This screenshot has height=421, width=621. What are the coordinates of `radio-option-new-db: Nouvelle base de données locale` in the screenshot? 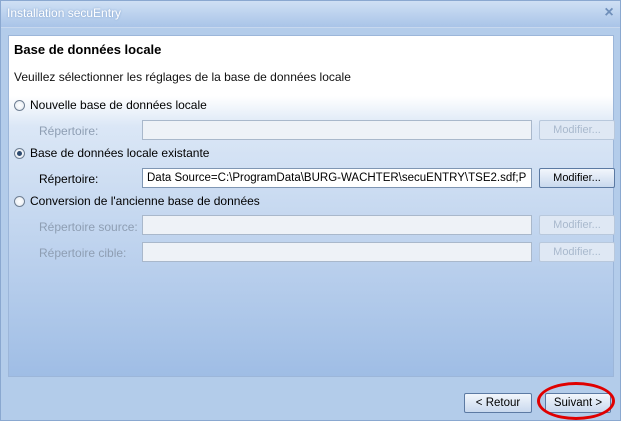 It's located at (110, 105).